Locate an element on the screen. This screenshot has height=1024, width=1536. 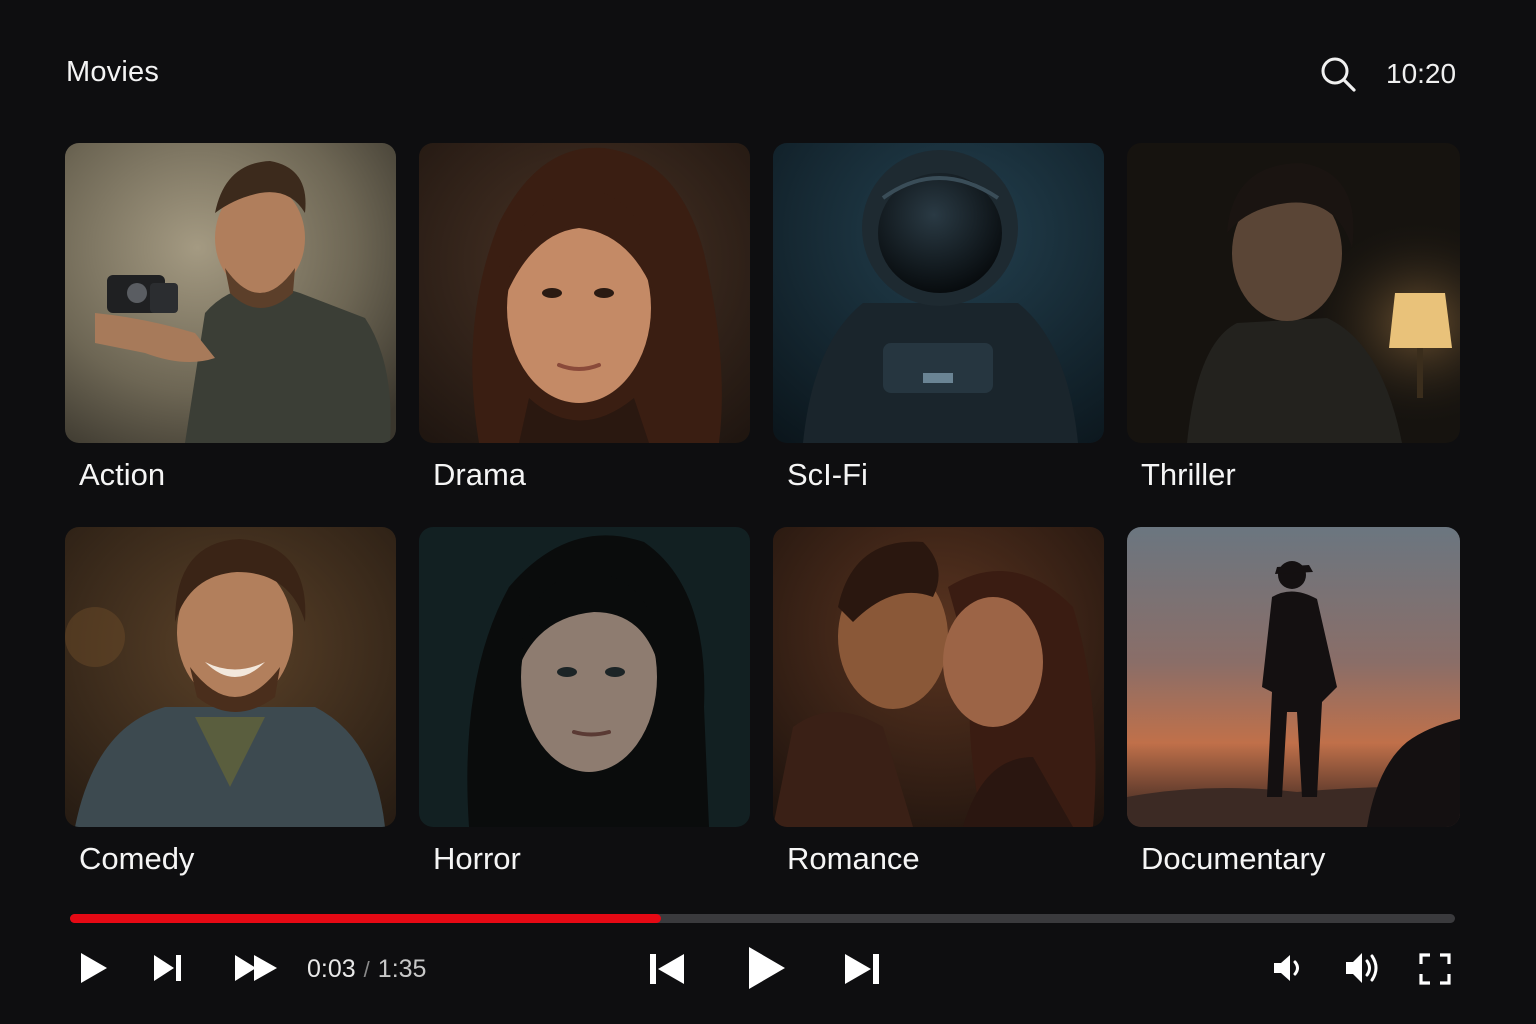
playback-time: 0:03 / 1:35 is located at coordinates (366, 969).